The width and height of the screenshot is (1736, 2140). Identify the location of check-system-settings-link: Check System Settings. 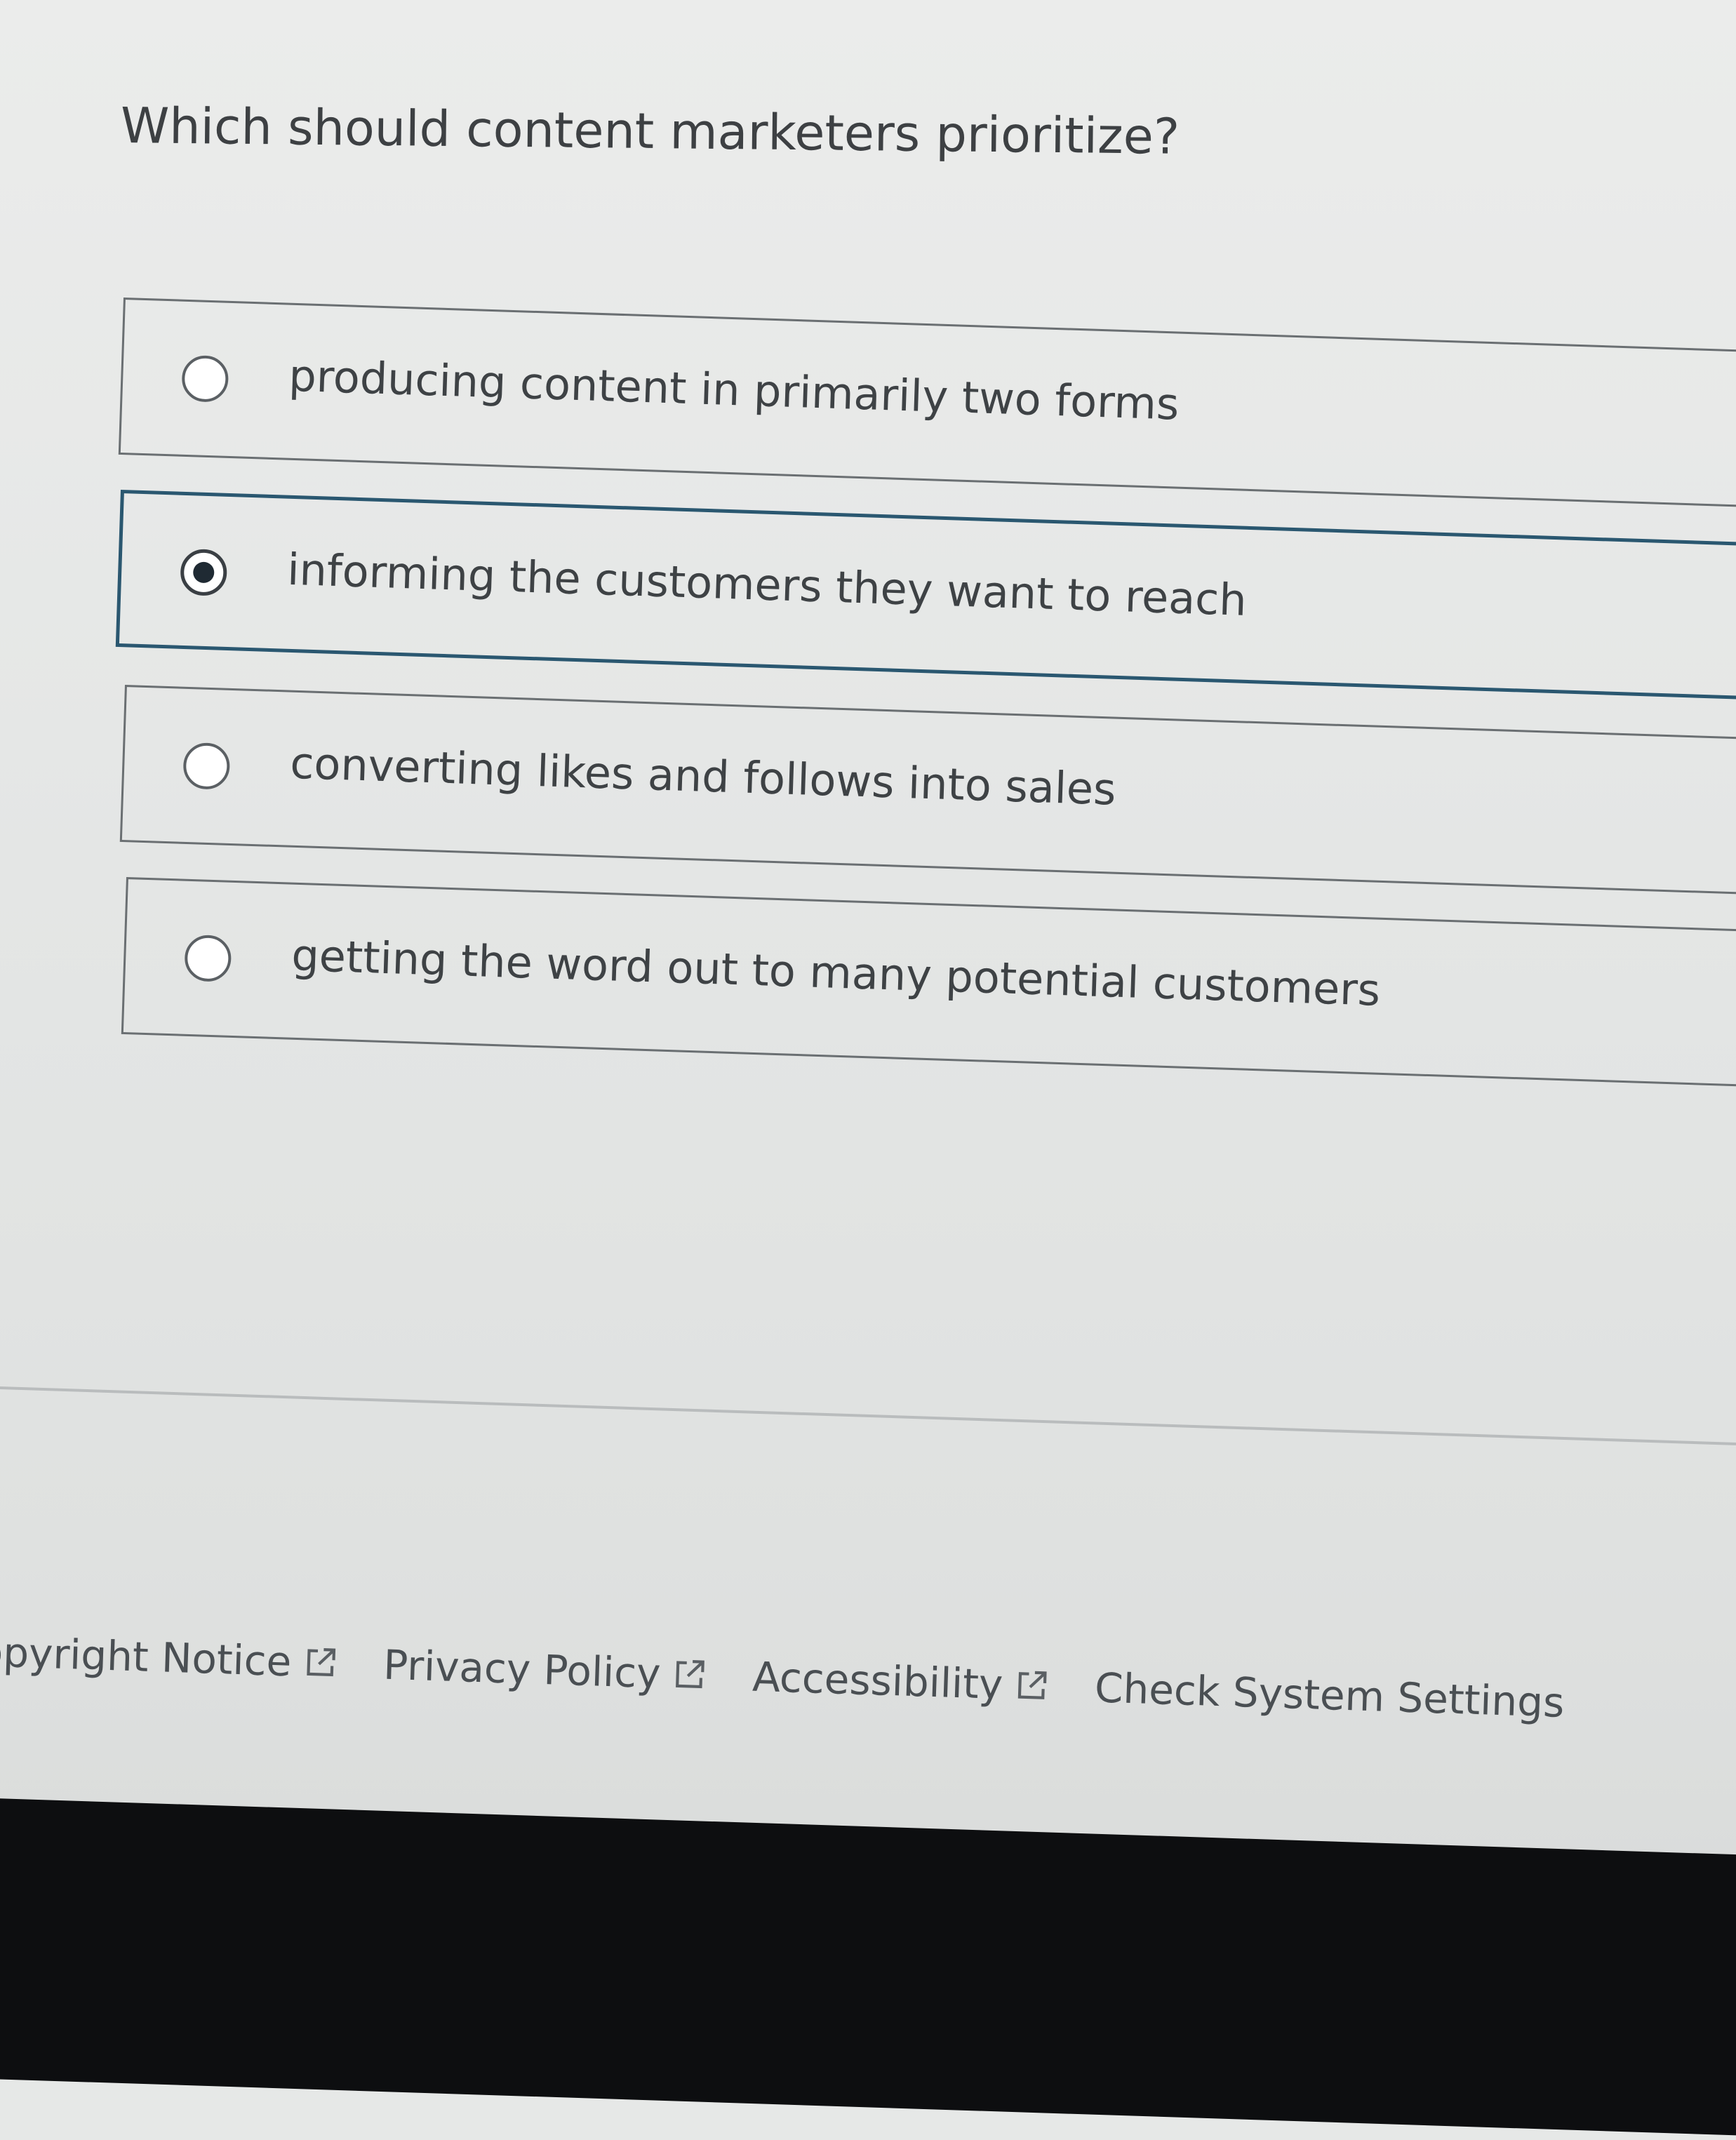
(1329, 1695).